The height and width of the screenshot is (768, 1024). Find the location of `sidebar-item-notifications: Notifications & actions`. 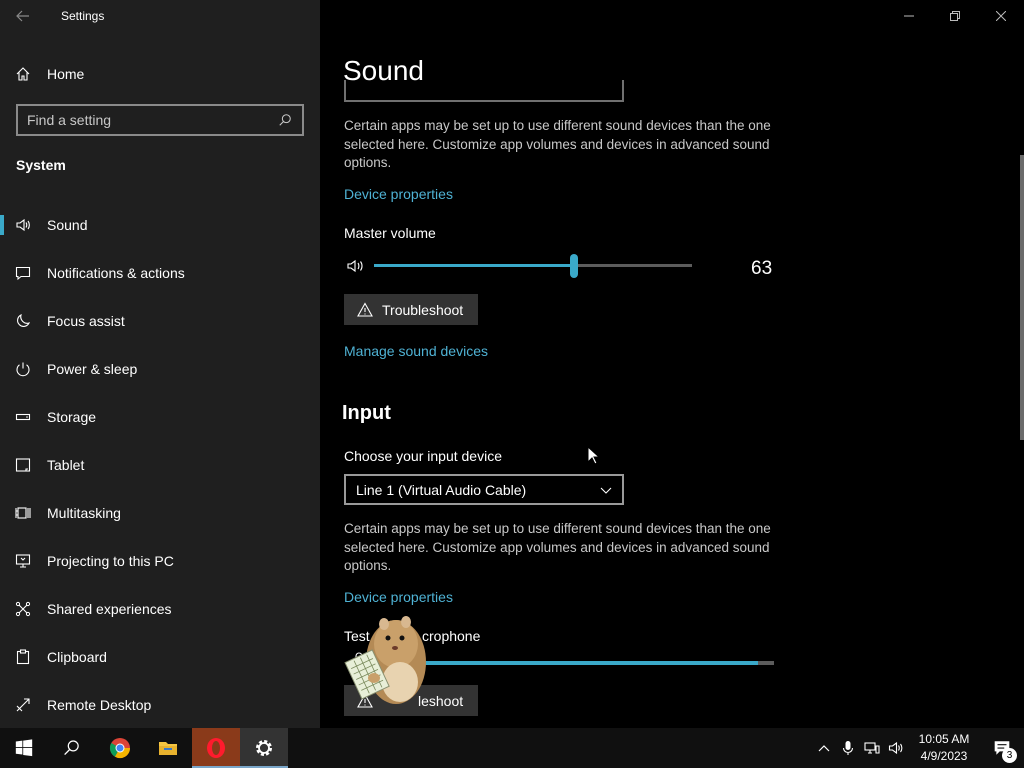

sidebar-item-notifications: Notifications & actions is located at coordinates (160, 273).